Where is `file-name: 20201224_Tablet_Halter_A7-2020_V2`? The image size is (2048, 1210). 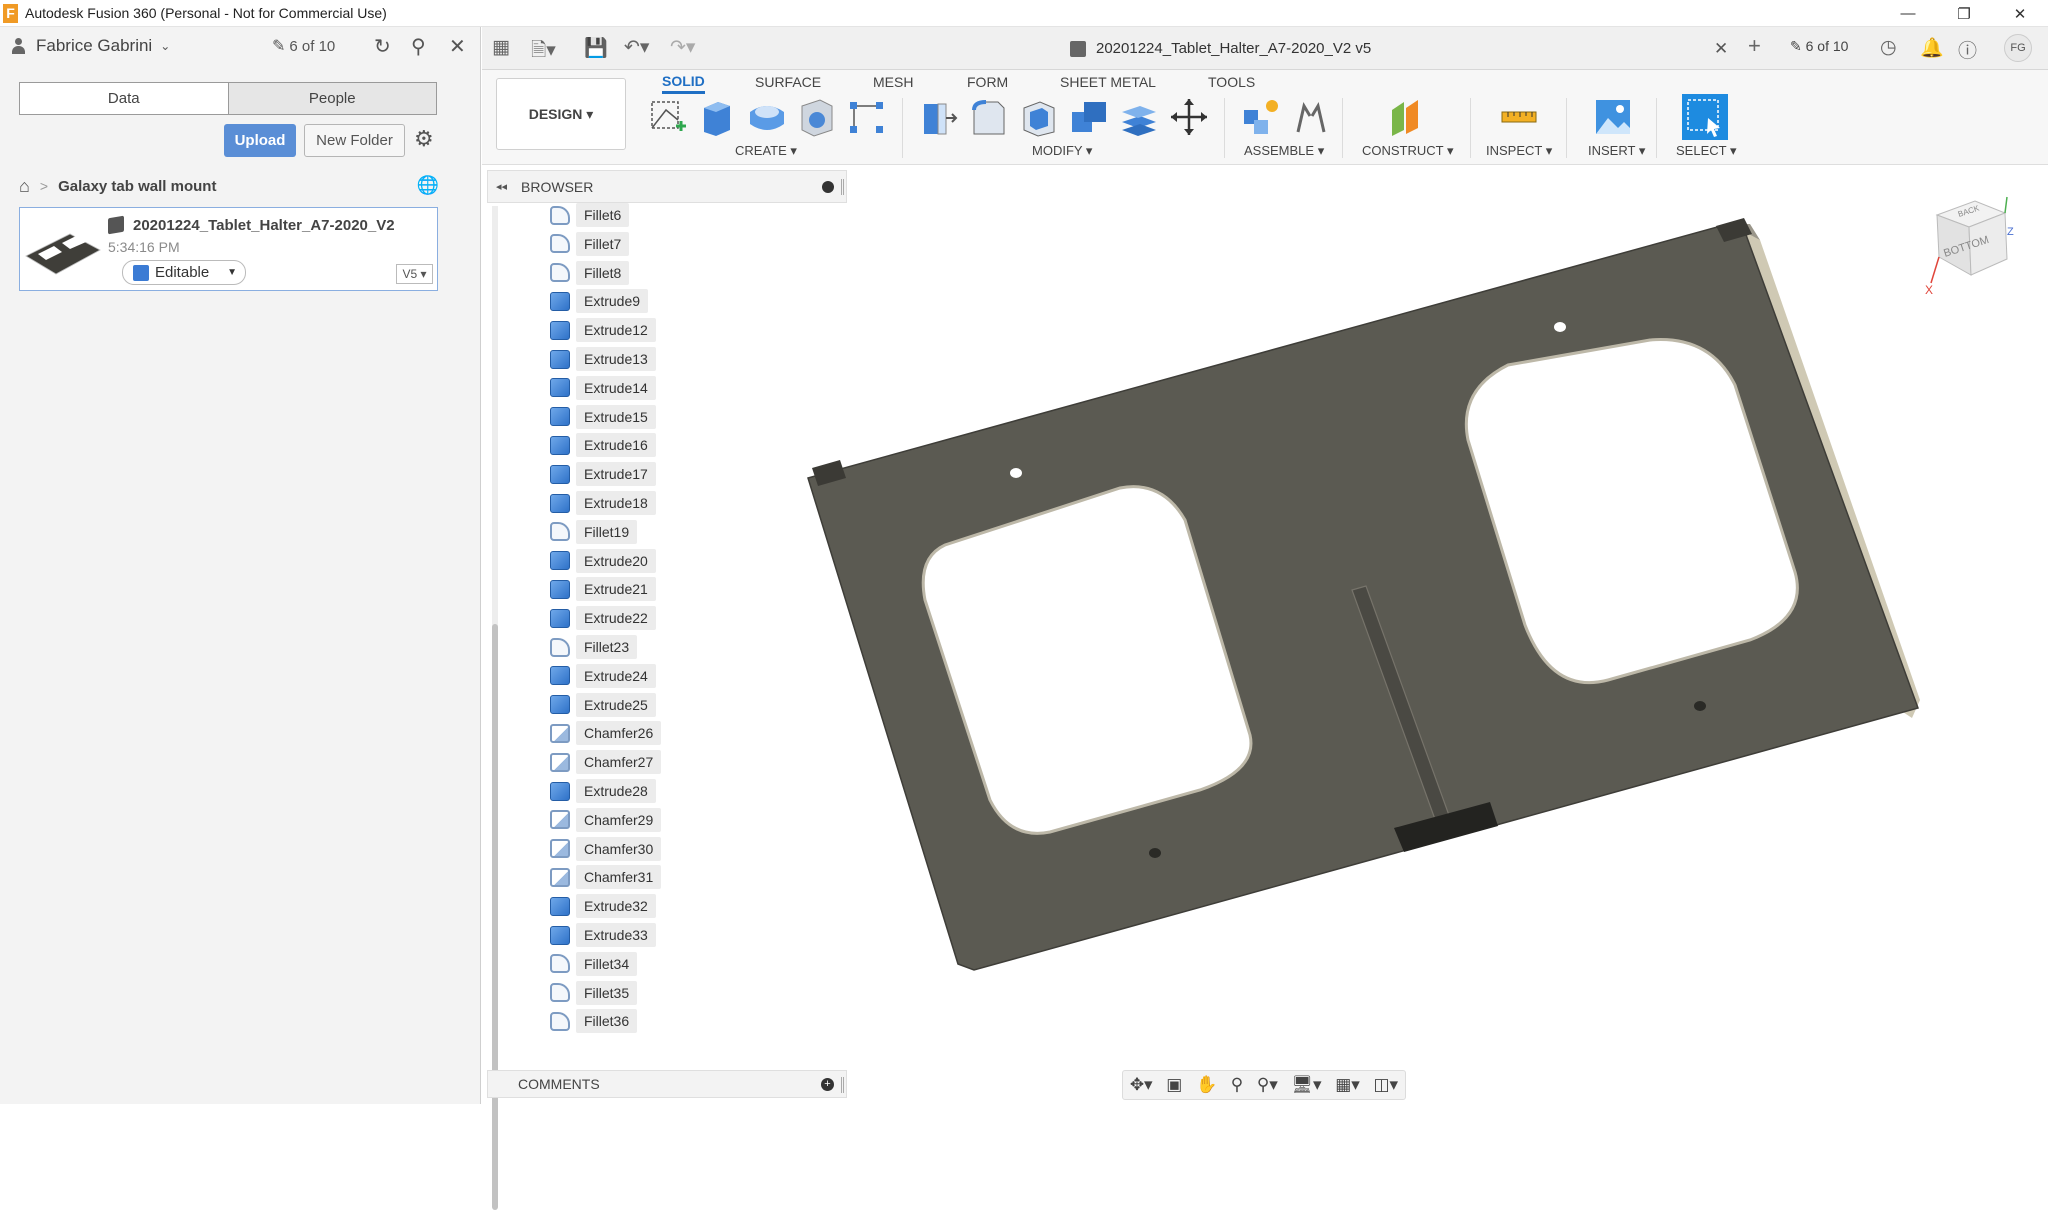
file-name: 20201224_Tablet_Halter_A7-2020_V2 is located at coordinates (264, 225).